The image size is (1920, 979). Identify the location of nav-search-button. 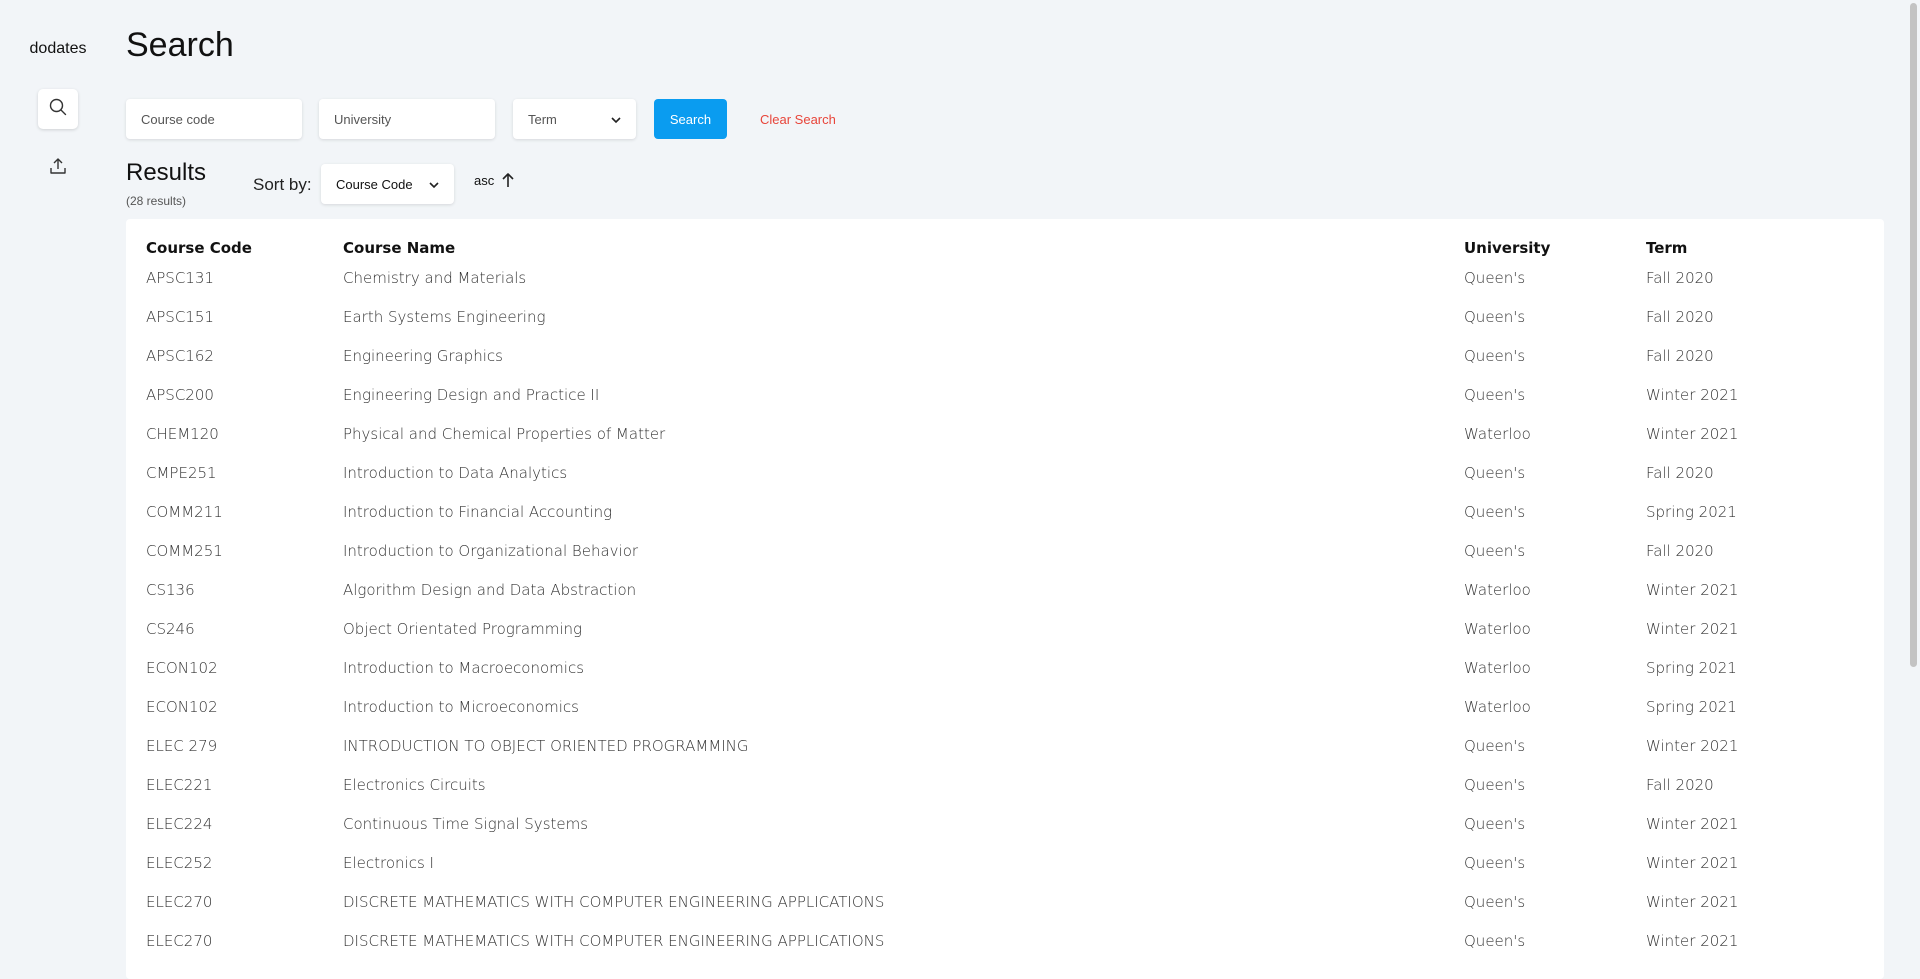
(58, 109).